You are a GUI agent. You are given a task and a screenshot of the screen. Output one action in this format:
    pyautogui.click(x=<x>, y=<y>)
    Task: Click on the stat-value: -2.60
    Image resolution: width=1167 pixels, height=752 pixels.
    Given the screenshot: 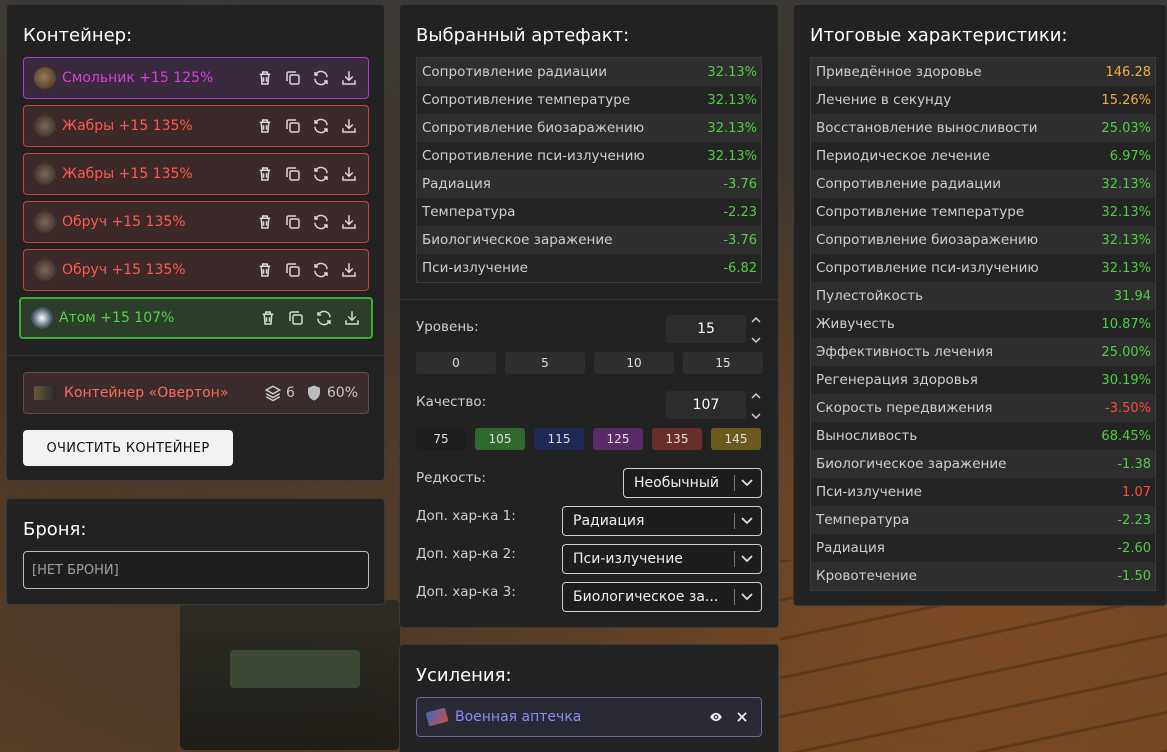 What is the action you would take?
    pyautogui.click(x=1134, y=548)
    